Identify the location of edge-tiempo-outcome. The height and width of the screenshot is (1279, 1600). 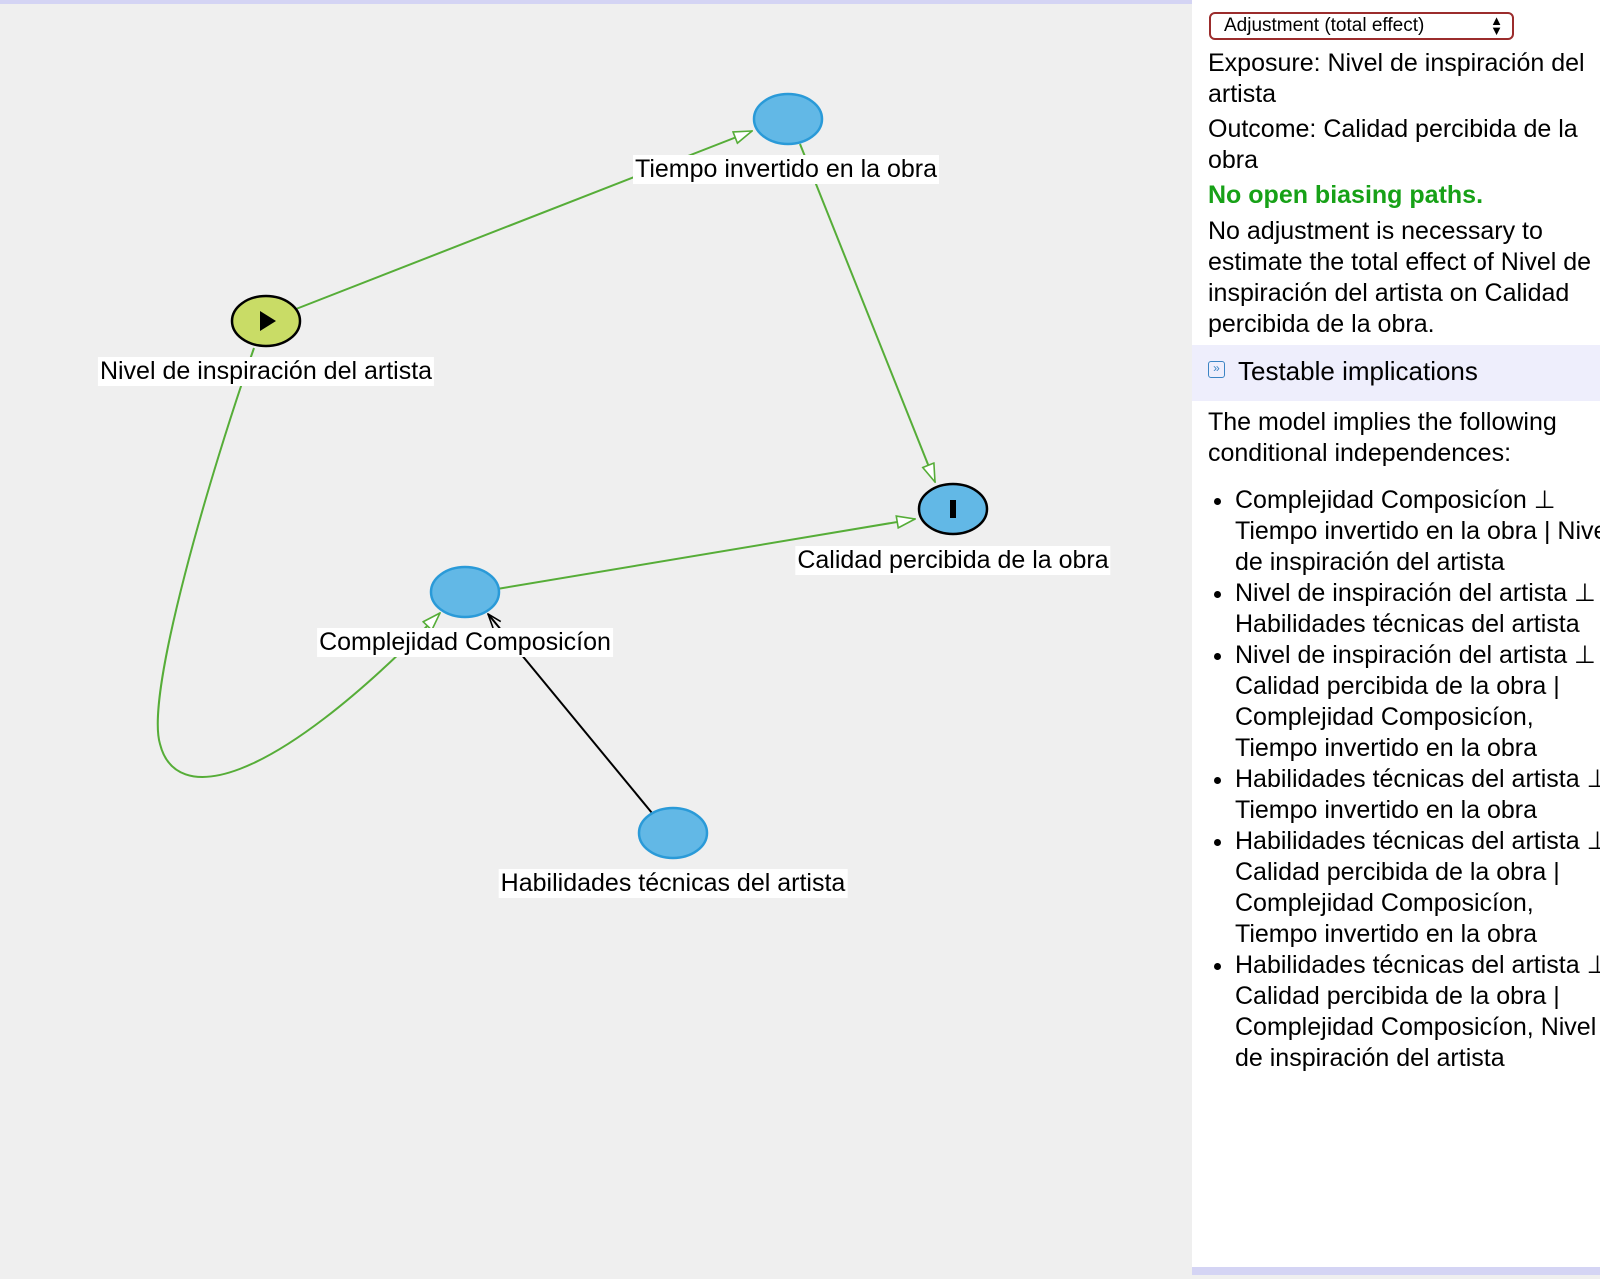
(867, 312).